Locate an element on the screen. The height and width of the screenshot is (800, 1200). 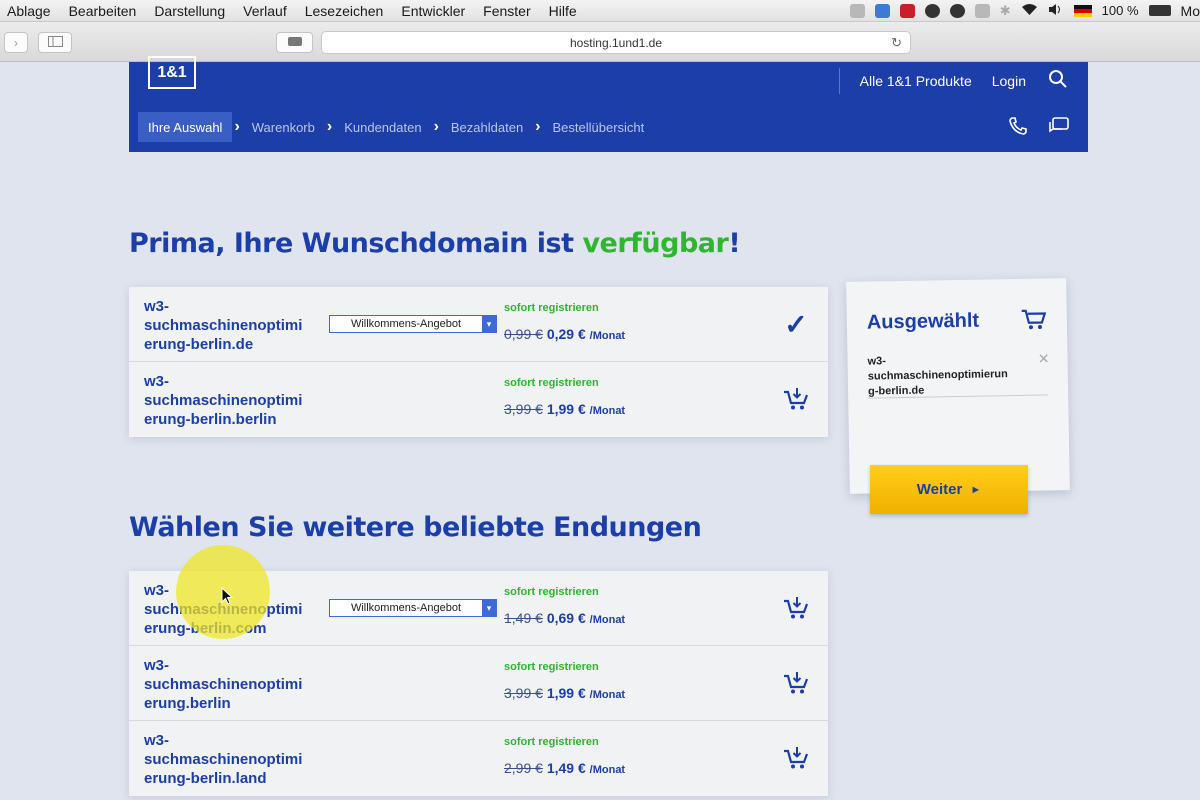
new-price: 0,69 € is located at coordinates (566, 618).